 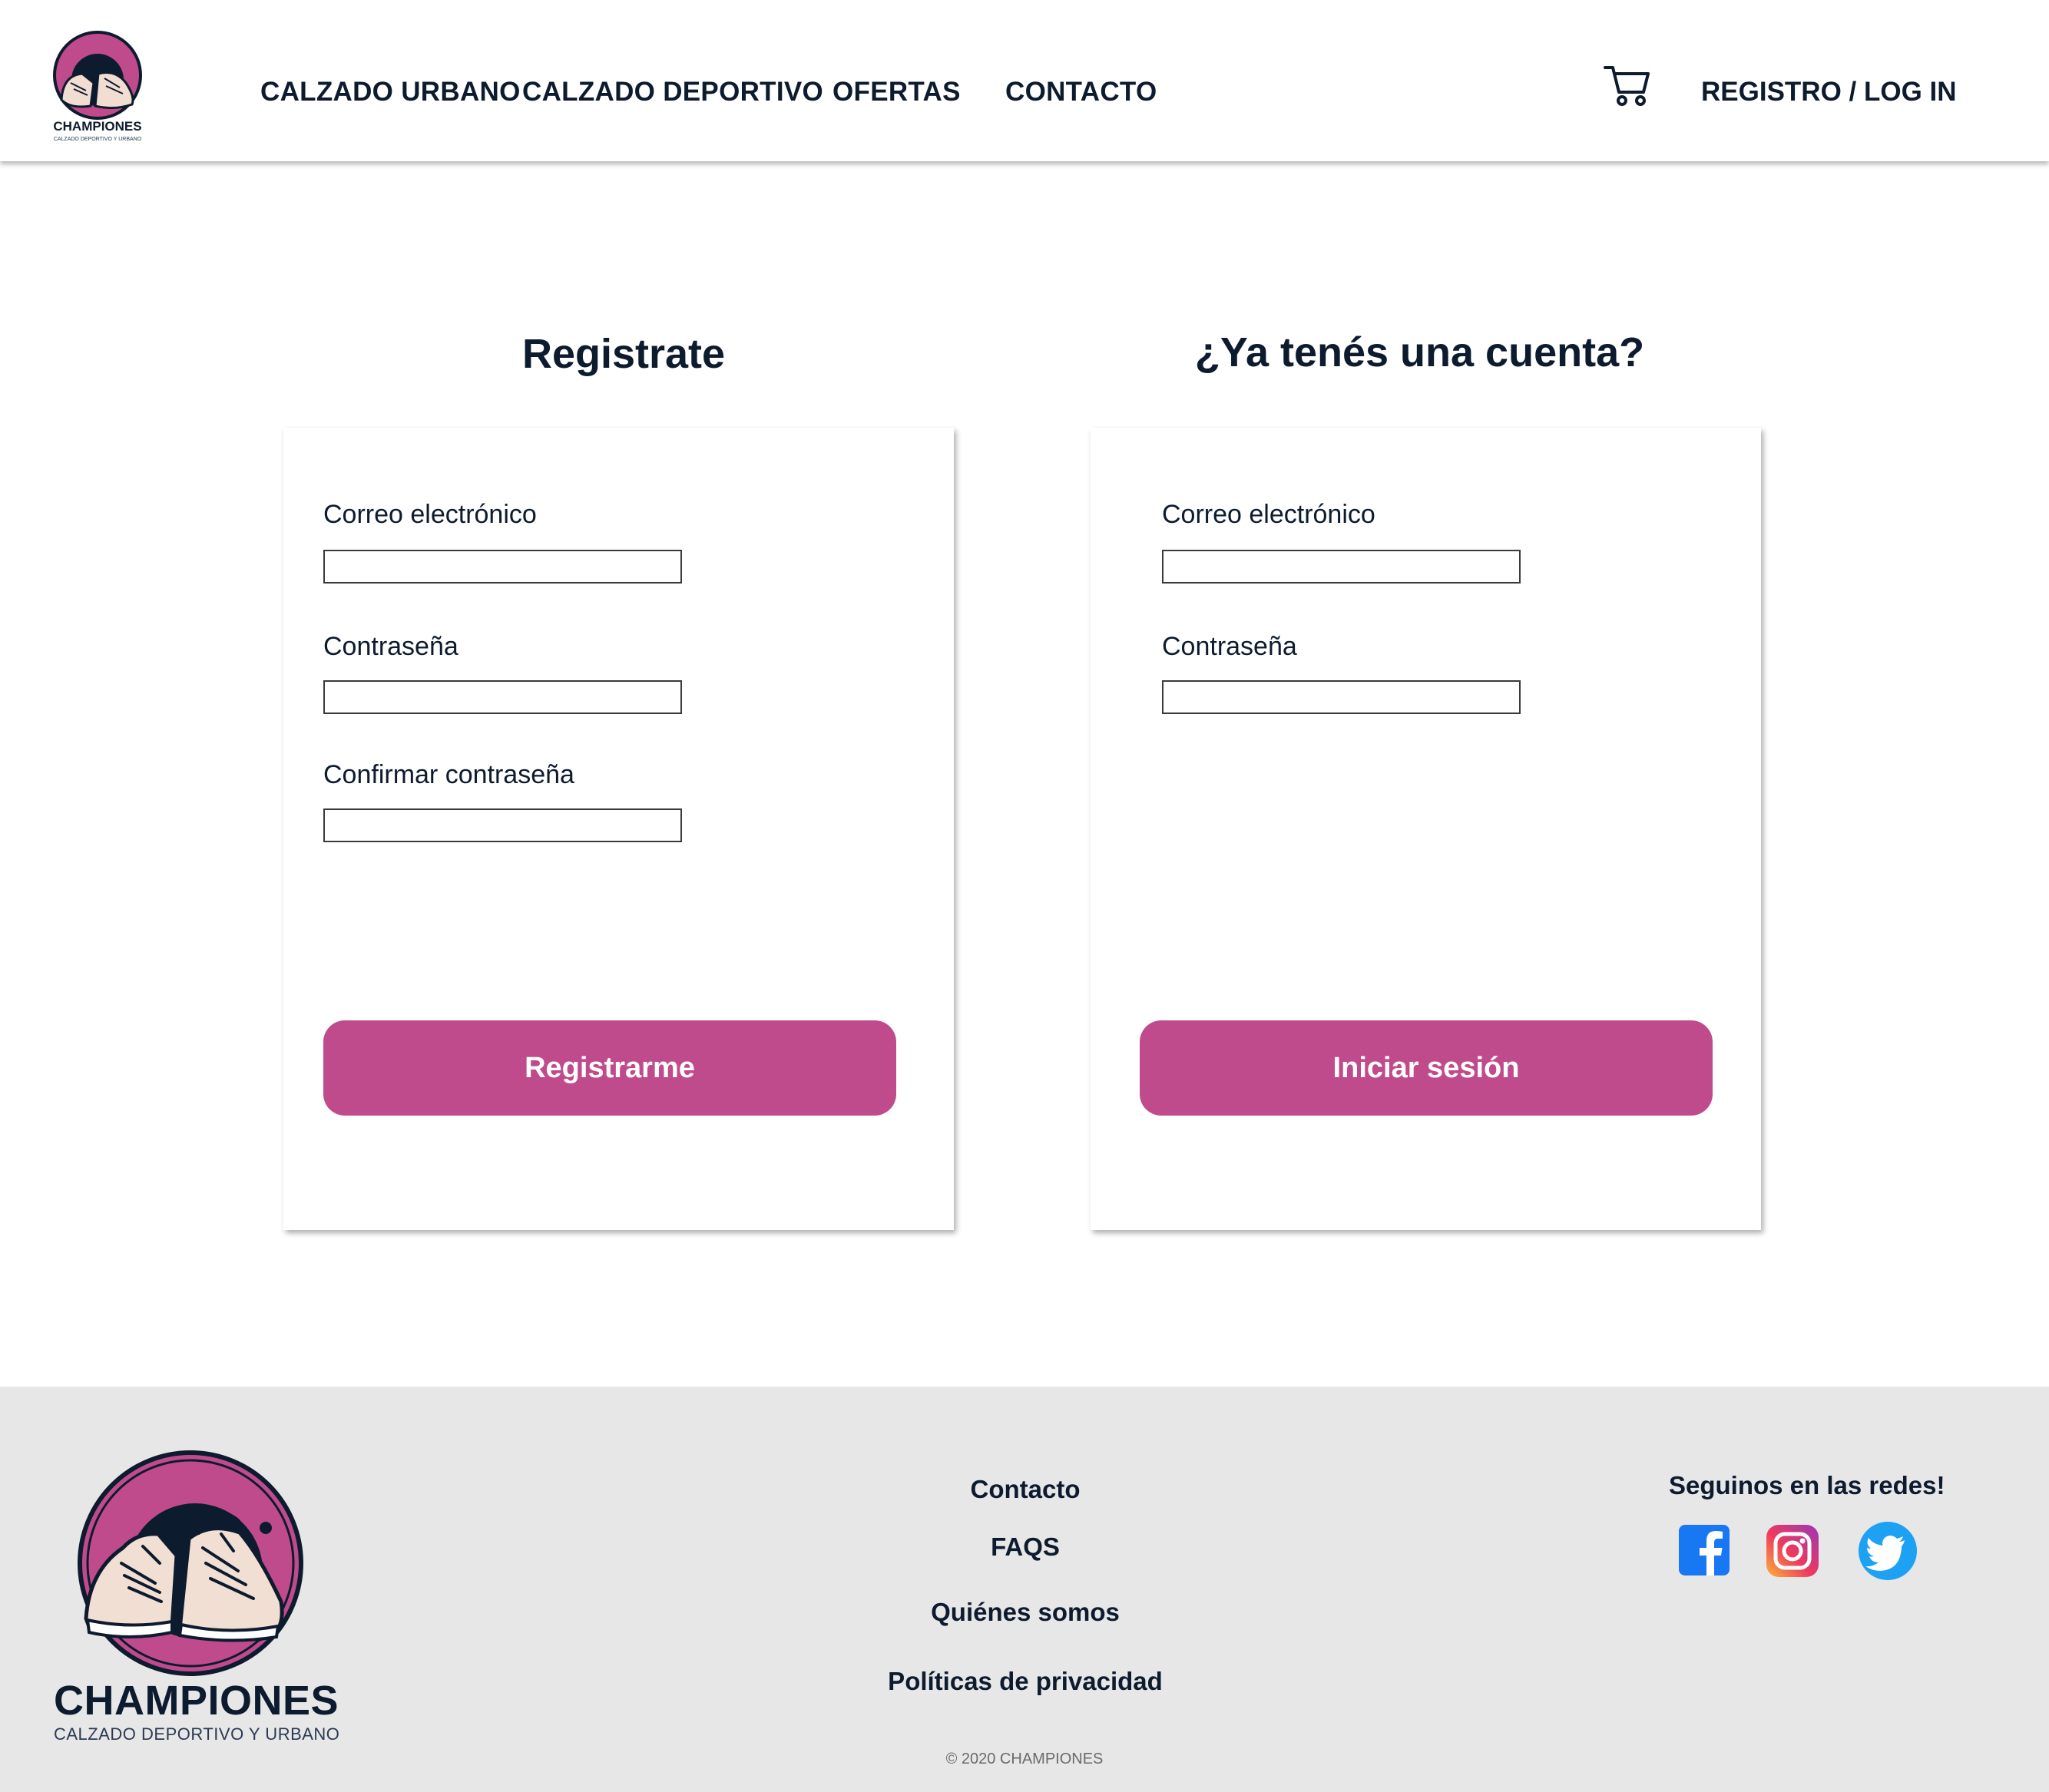 I want to click on register-confirm-label: Confirmar contraseña, so click(x=448, y=774).